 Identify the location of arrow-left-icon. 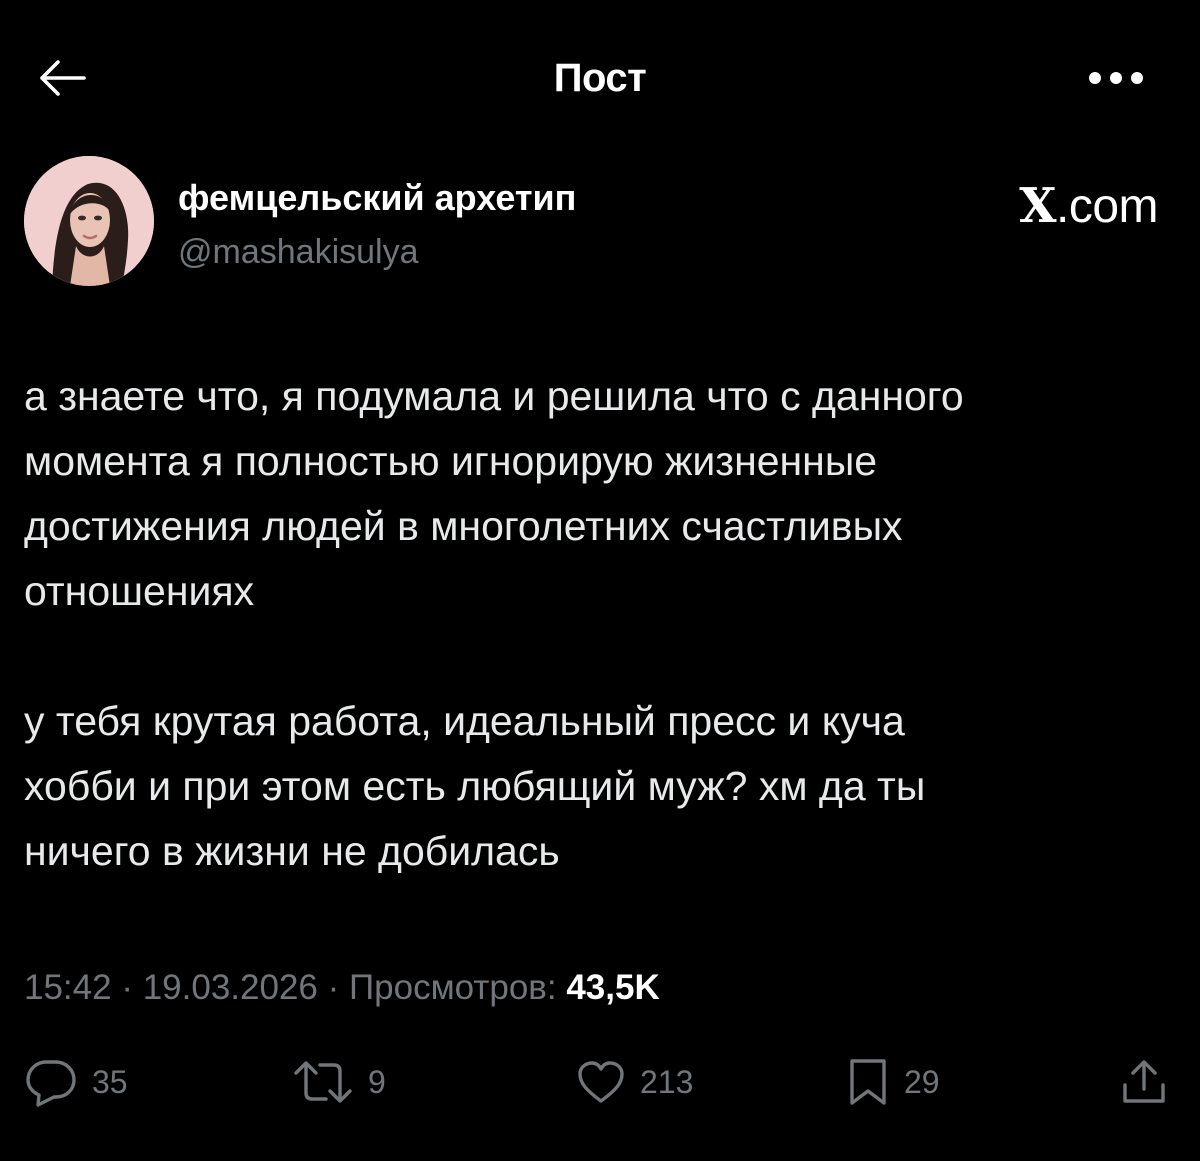
(62, 78).